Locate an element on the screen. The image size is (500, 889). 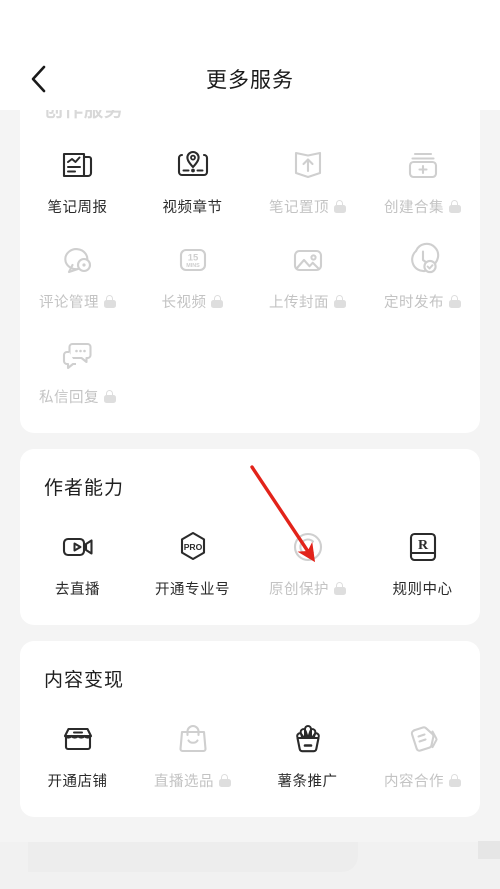
service-label: 原创保护 is located at coordinates (299, 589).